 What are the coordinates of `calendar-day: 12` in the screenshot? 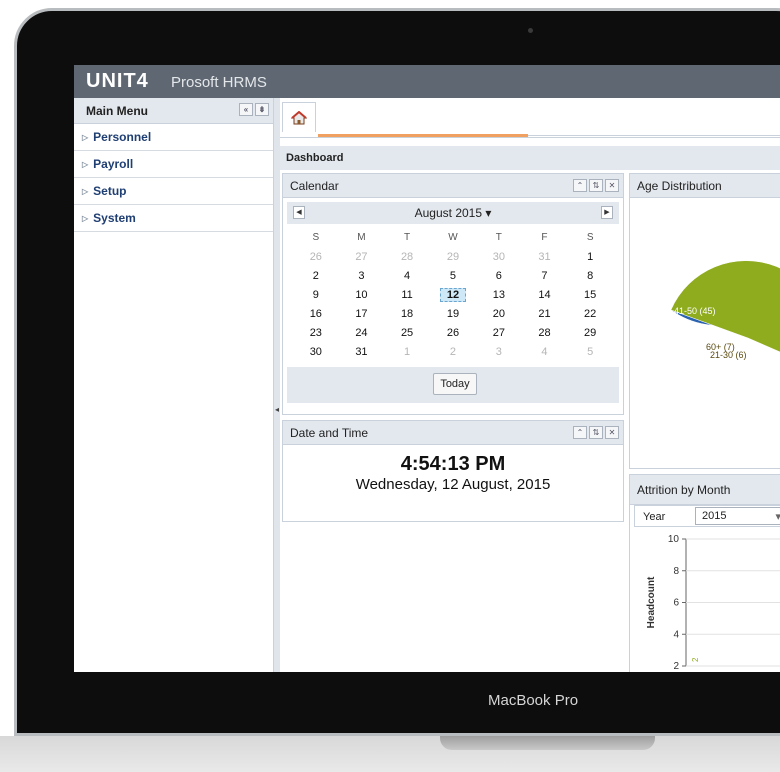 It's located at (453, 294).